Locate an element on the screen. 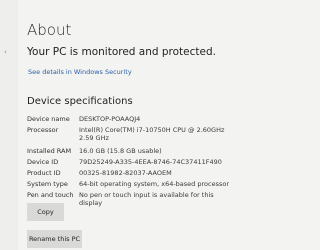 The width and height of the screenshot is (320, 250). protection-status-text: Your PC is monitored and protected. is located at coordinates (121, 52).